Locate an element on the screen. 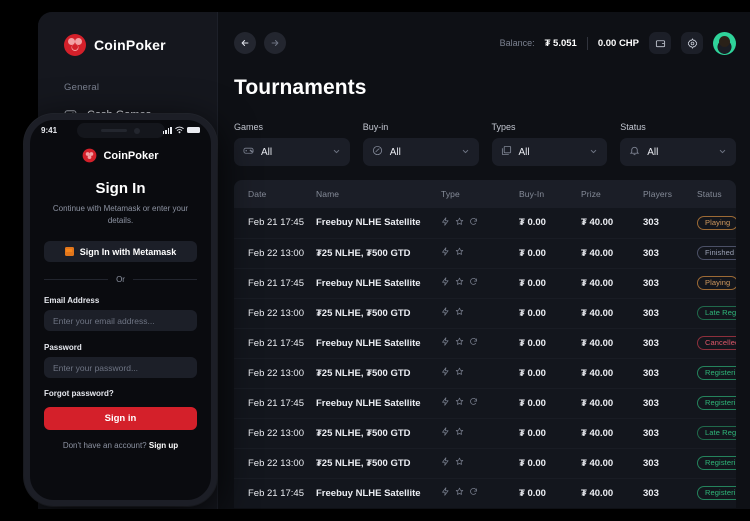  filter-types-label: Types is located at coordinates (503, 127).